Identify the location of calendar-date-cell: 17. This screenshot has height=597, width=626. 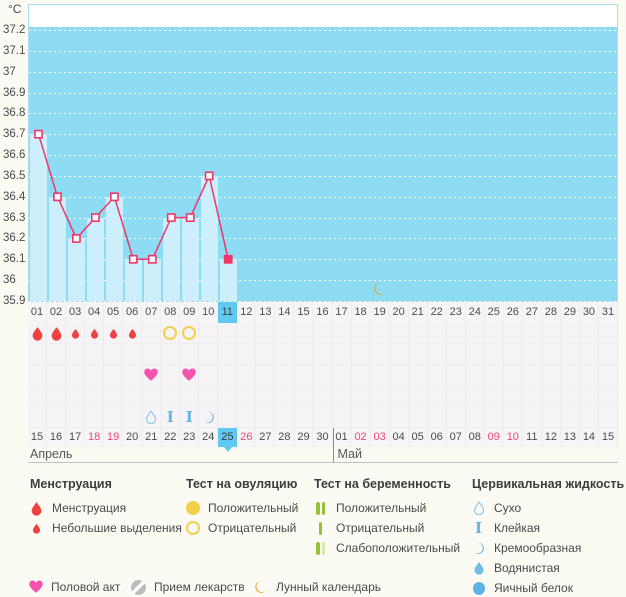
(76, 437).